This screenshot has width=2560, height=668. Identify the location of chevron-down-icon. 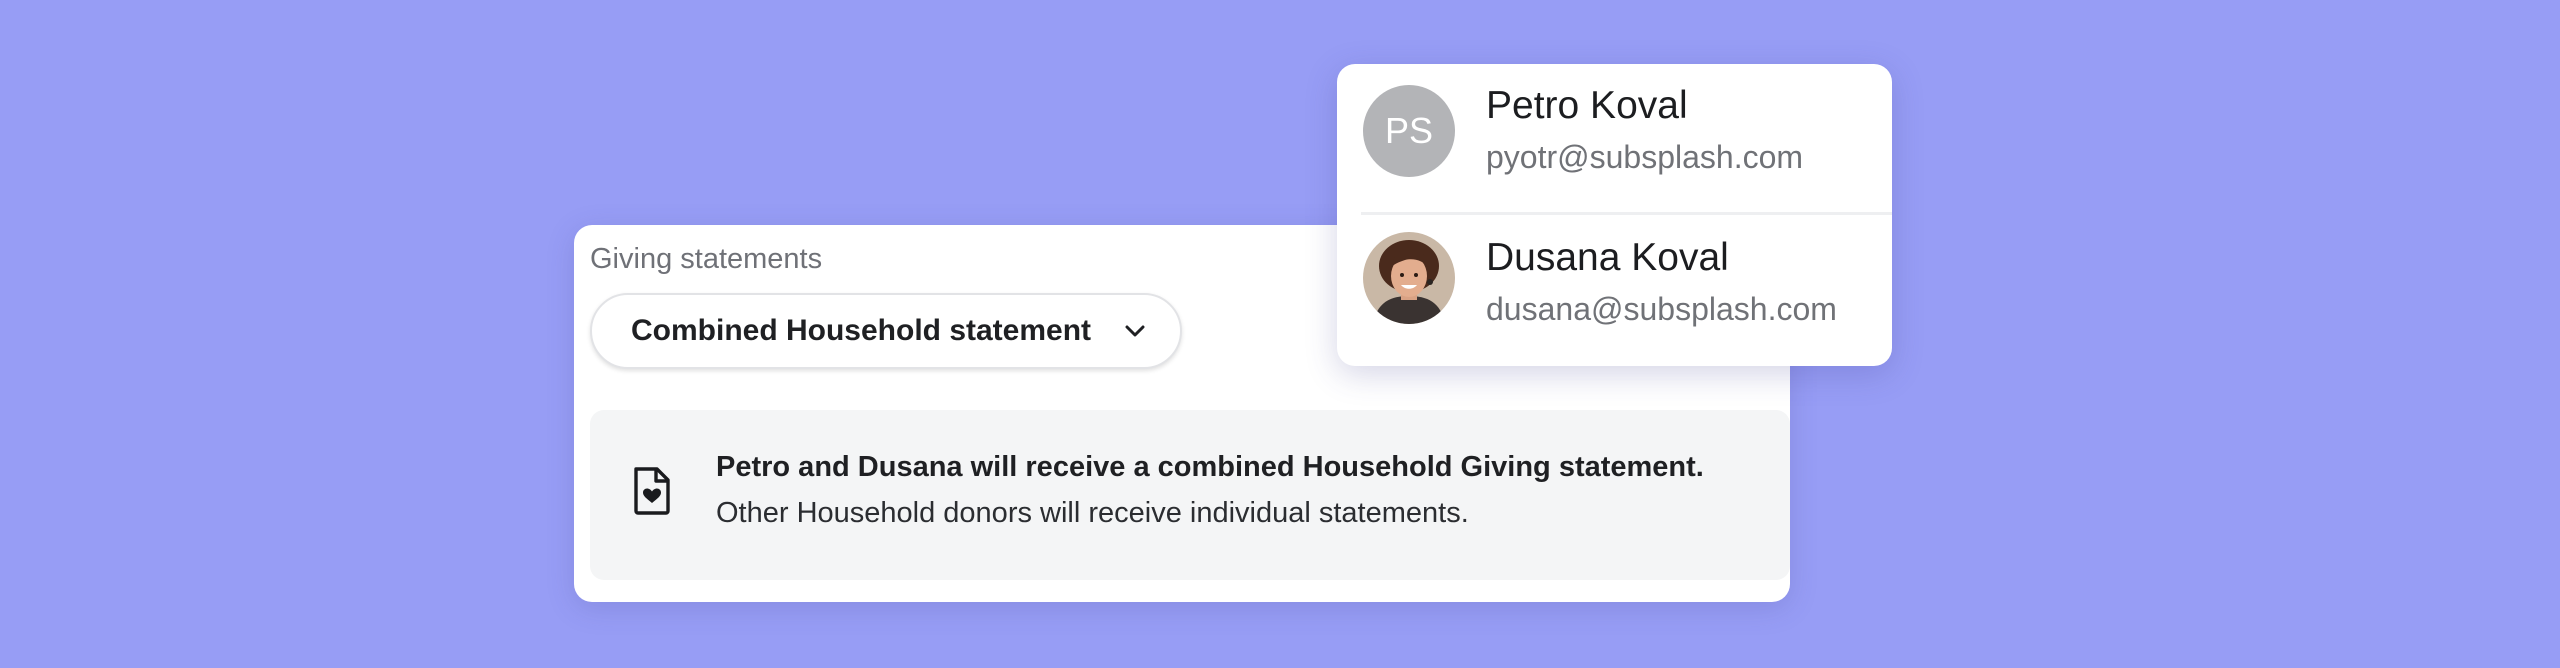
(1137, 331).